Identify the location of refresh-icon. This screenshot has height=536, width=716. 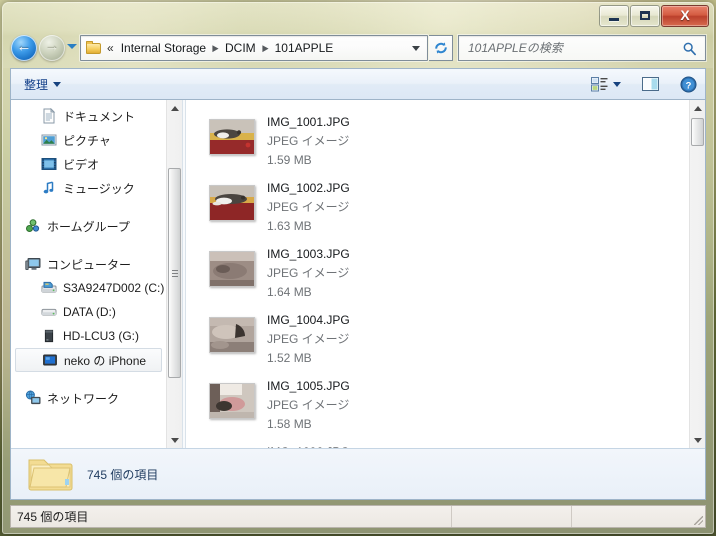
(440, 48).